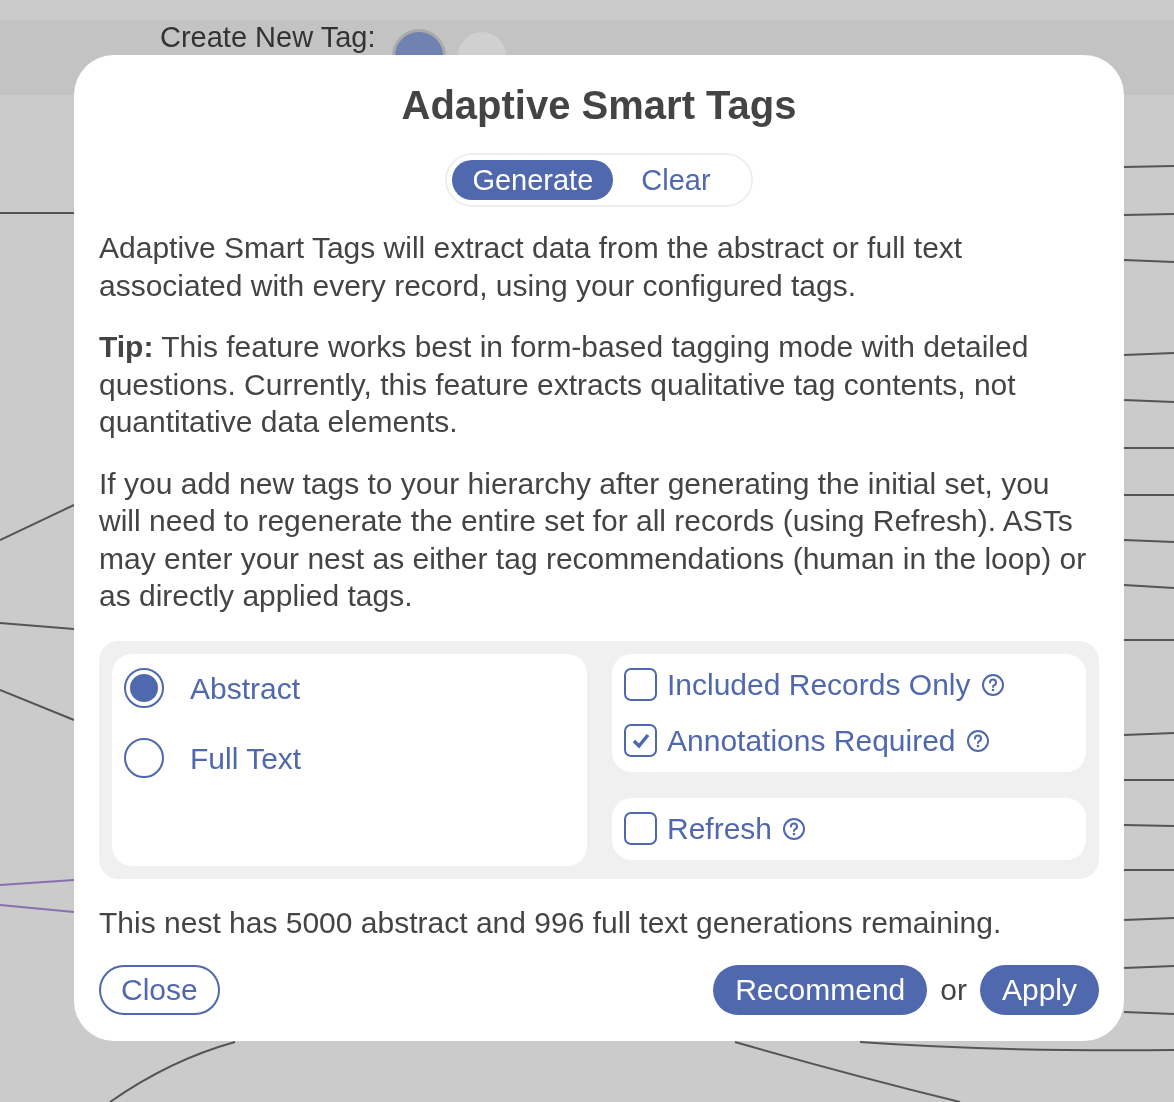 The height and width of the screenshot is (1102, 1174). Describe the element at coordinates (1039, 989) in the screenshot. I see `apply-button: Apply` at that location.